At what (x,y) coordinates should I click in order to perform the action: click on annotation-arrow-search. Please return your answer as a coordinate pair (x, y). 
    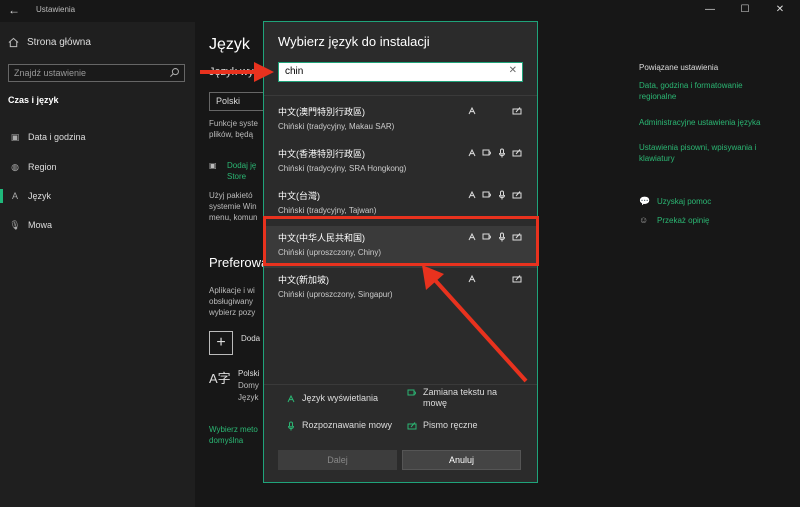
    Looking at the image, I should click on (237, 72).